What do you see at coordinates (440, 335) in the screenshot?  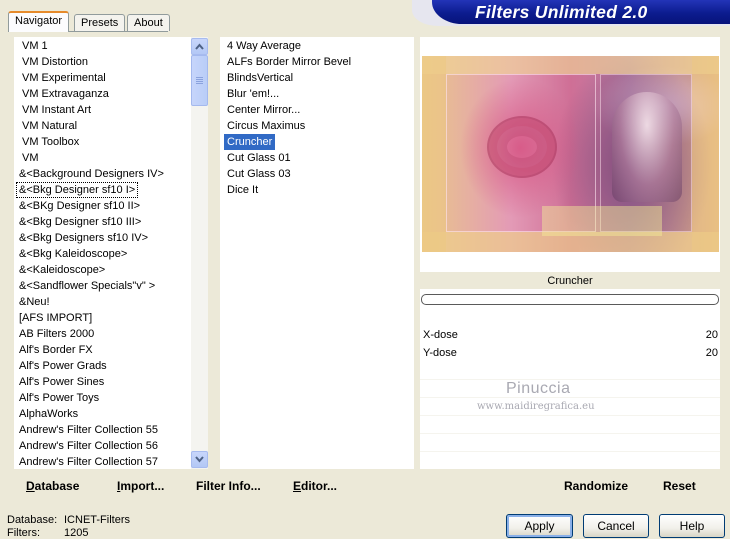 I see `param-label: X-dose` at bounding box center [440, 335].